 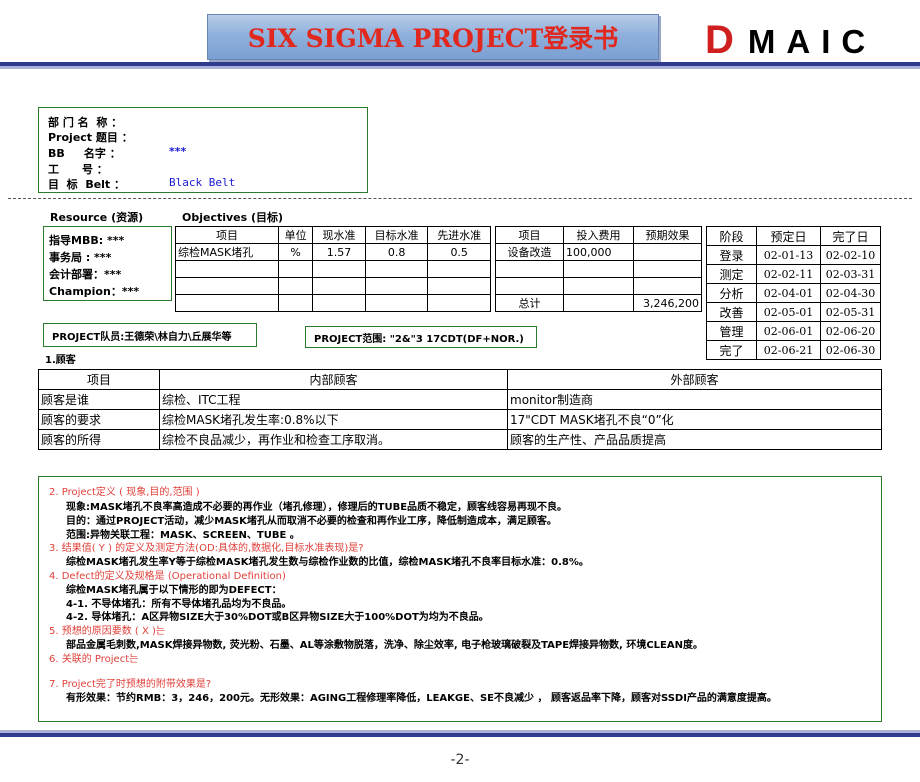 I want to click on phase-complete: 02-03-31, so click(x=850, y=274).